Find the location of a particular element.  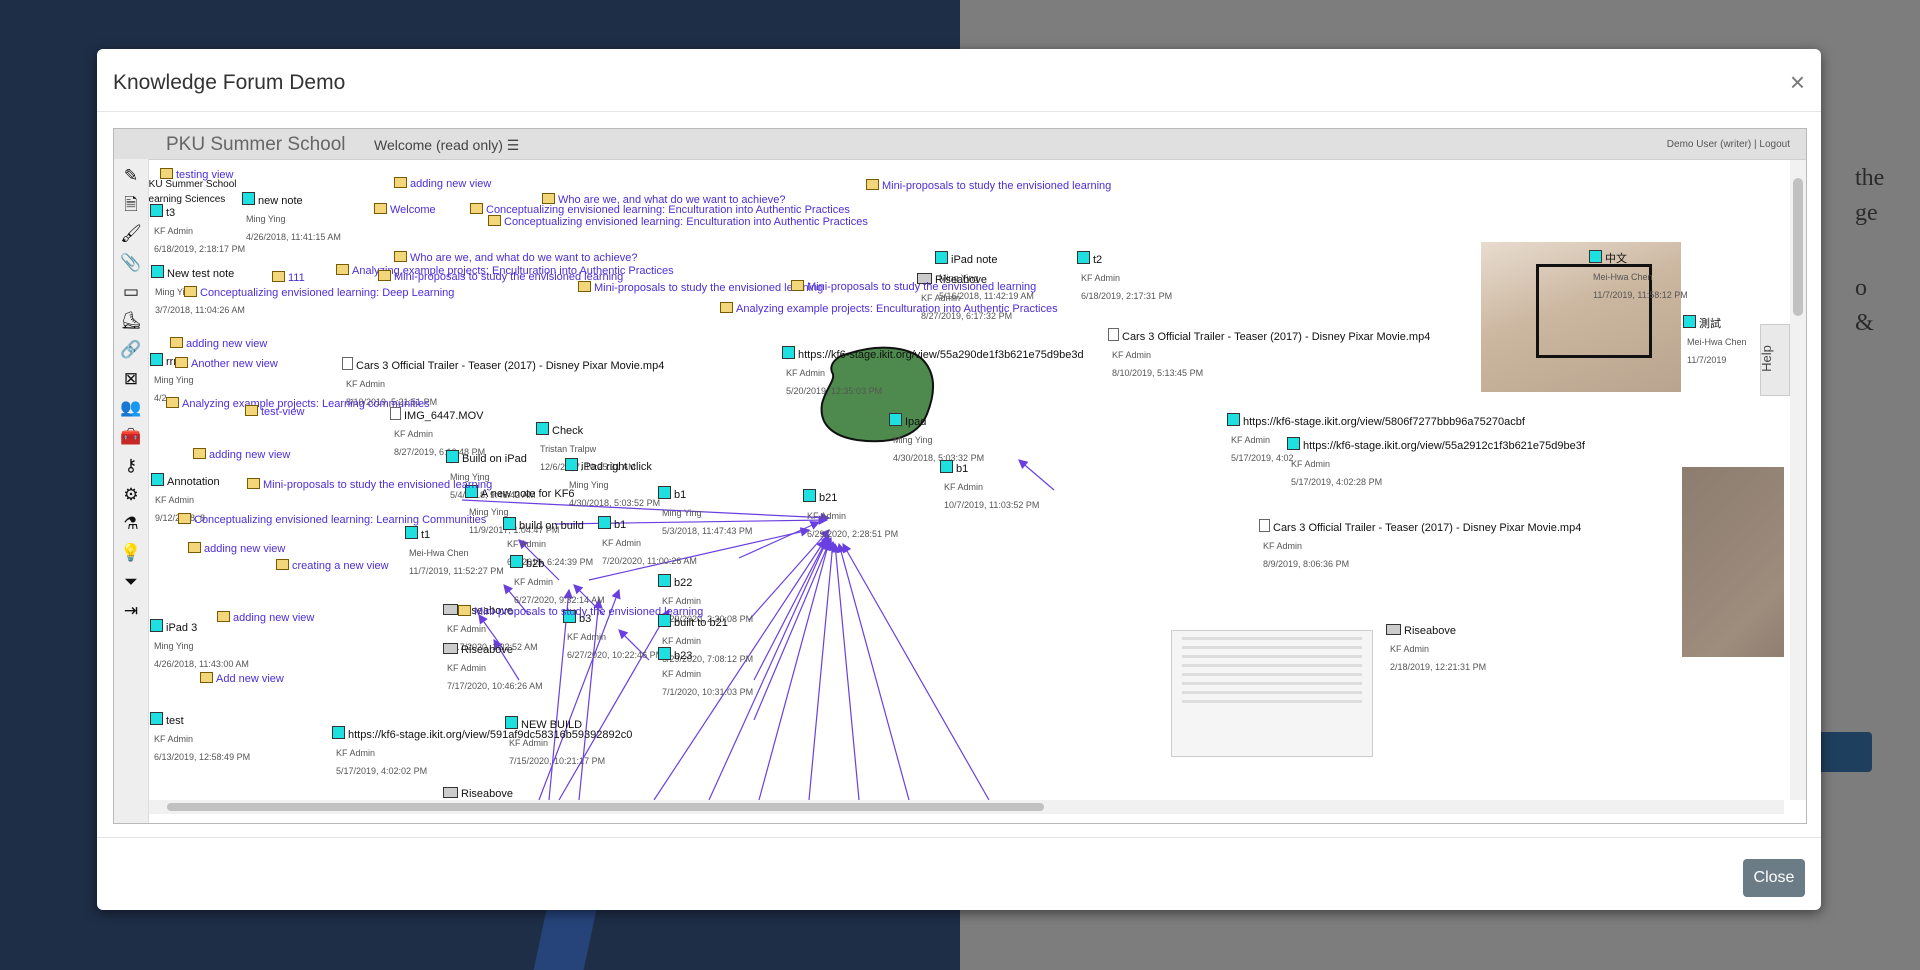

community-title: PKU Summer School is located at coordinates (256, 144).